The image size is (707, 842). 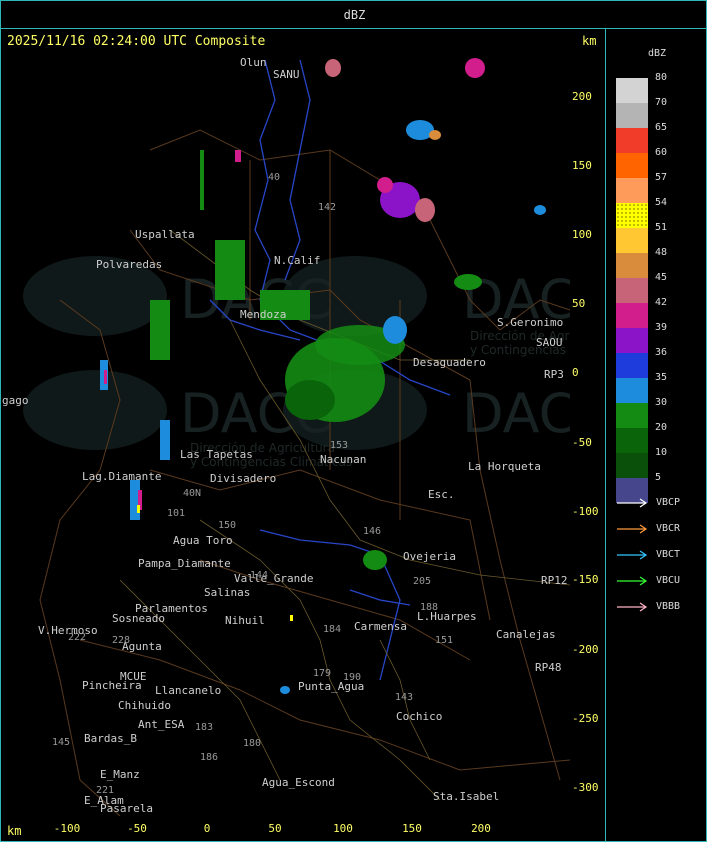 What do you see at coordinates (504, 466) in the screenshot?
I see `place-label: La Horqueta` at bounding box center [504, 466].